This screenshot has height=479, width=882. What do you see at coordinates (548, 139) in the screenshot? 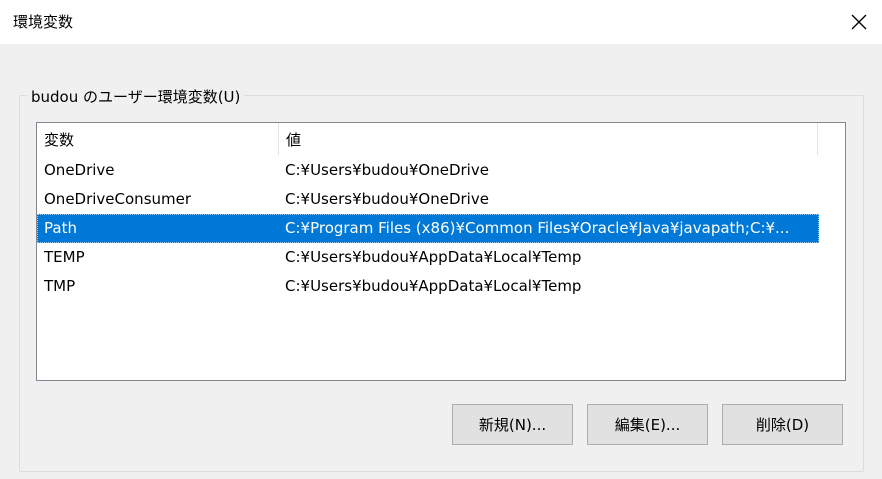
I see `column-header-value: 値` at bounding box center [548, 139].